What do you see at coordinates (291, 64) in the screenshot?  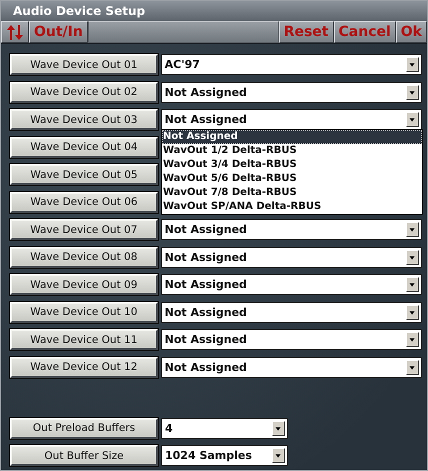 I see `device-select: AC'97` at bounding box center [291, 64].